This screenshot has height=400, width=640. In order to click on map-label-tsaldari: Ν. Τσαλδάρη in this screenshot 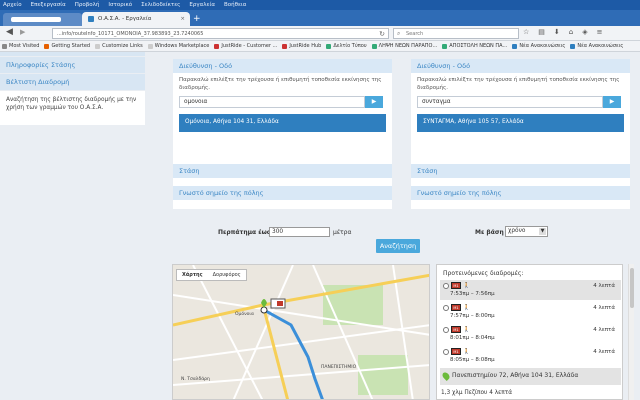, I will do `click(195, 379)`.